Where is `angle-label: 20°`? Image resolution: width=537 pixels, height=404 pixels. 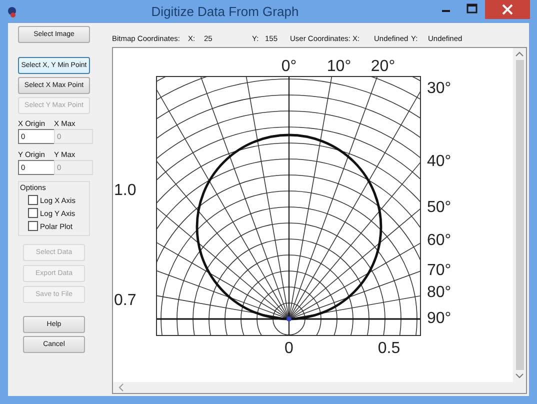 angle-label: 20° is located at coordinates (383, 67).